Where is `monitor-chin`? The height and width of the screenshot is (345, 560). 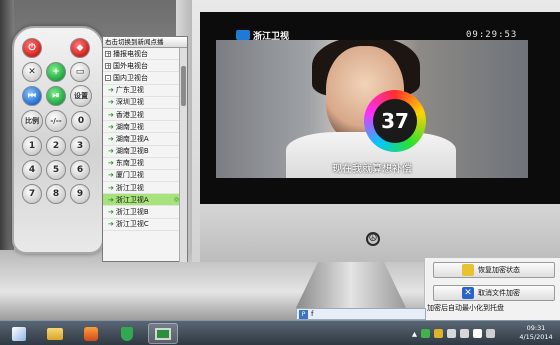
monitor-chin is located at coordinates (380, 233).